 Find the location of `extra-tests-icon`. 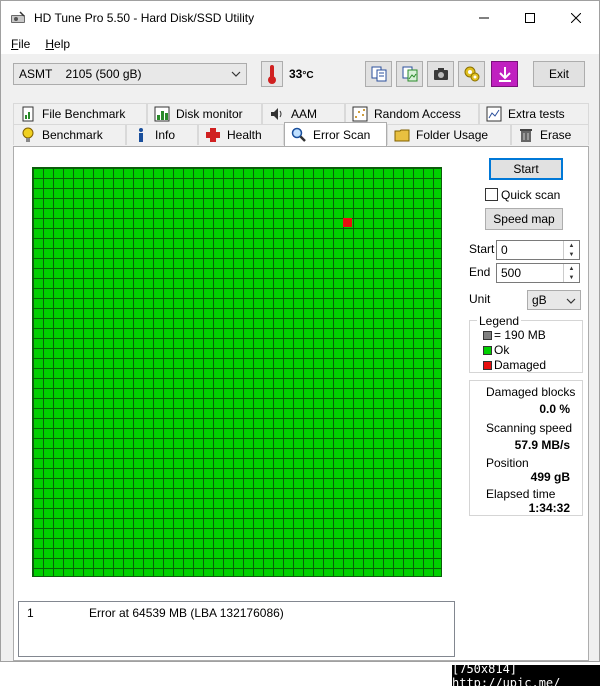

extra-tests-icon is located at coordinates (494, 114).